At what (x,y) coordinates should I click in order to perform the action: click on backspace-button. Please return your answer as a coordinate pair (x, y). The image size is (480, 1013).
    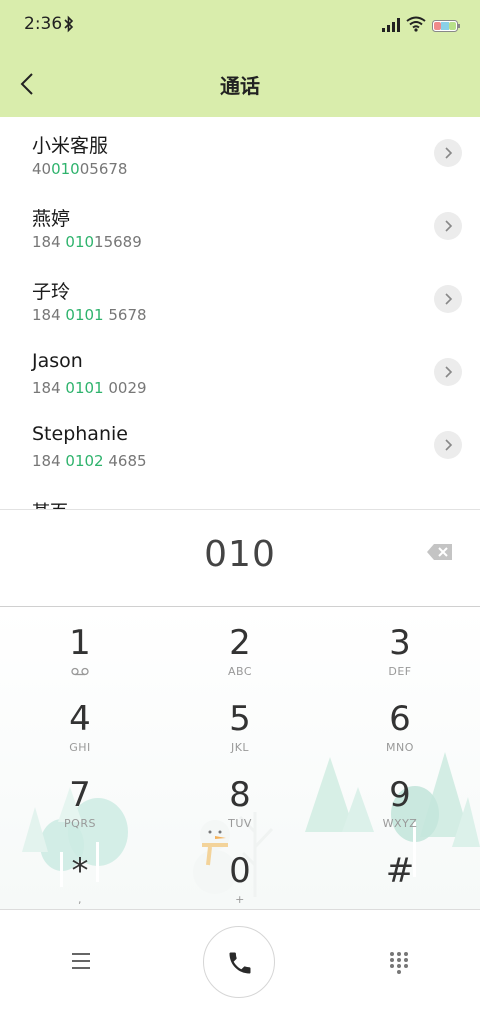
    Looking at the image, I should click on (440, 552).